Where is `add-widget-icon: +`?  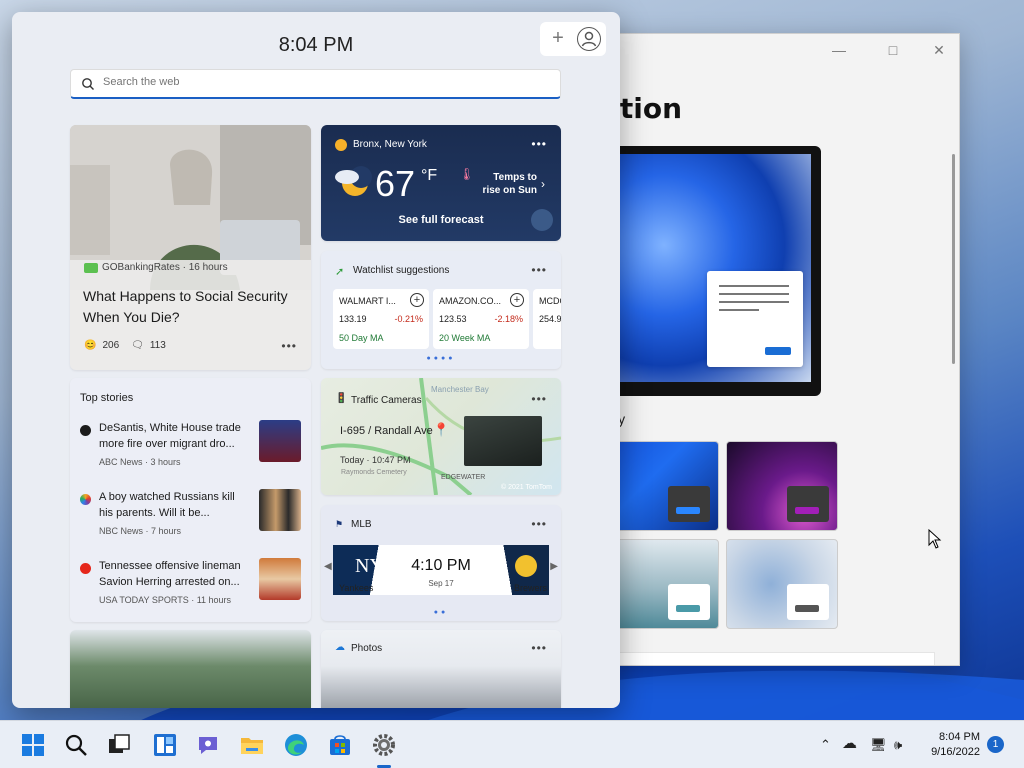 add-widget-icon: + is located at coordinates (558, 38).